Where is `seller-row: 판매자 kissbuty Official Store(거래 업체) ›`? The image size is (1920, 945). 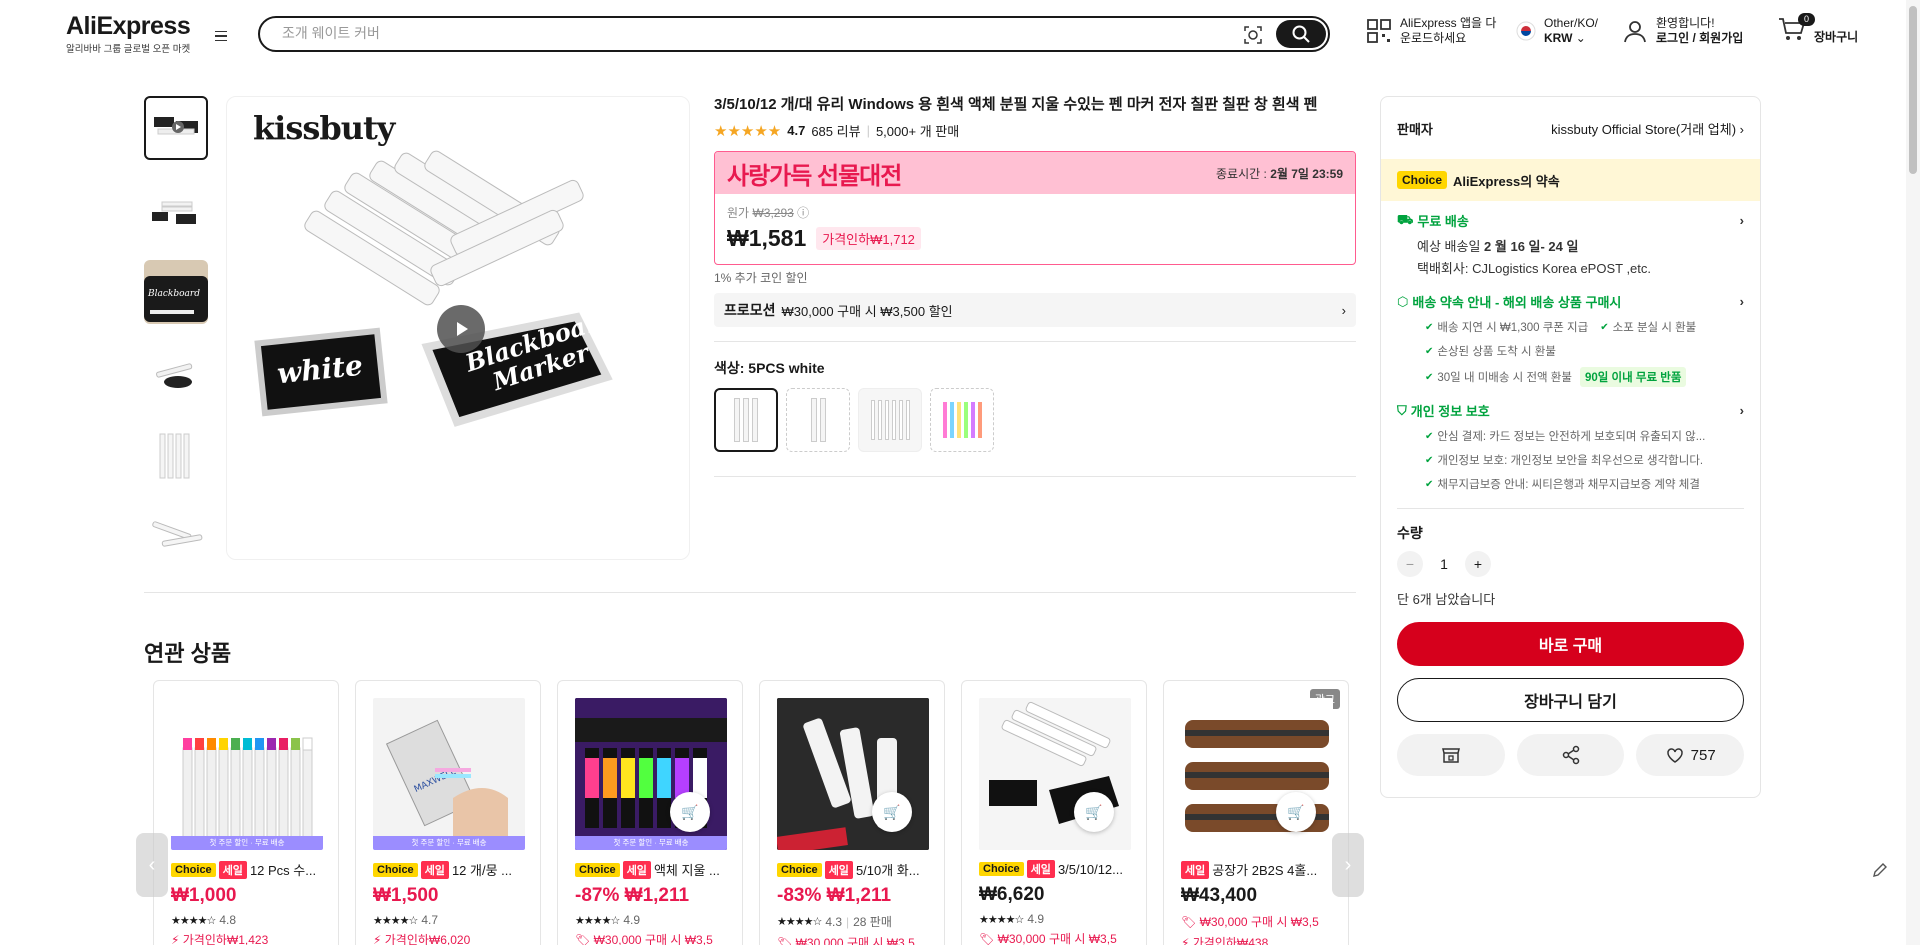 seller-row: 판매자 kissbuty Official Store(거래 업체) › is located at coordinates (1570, 128).